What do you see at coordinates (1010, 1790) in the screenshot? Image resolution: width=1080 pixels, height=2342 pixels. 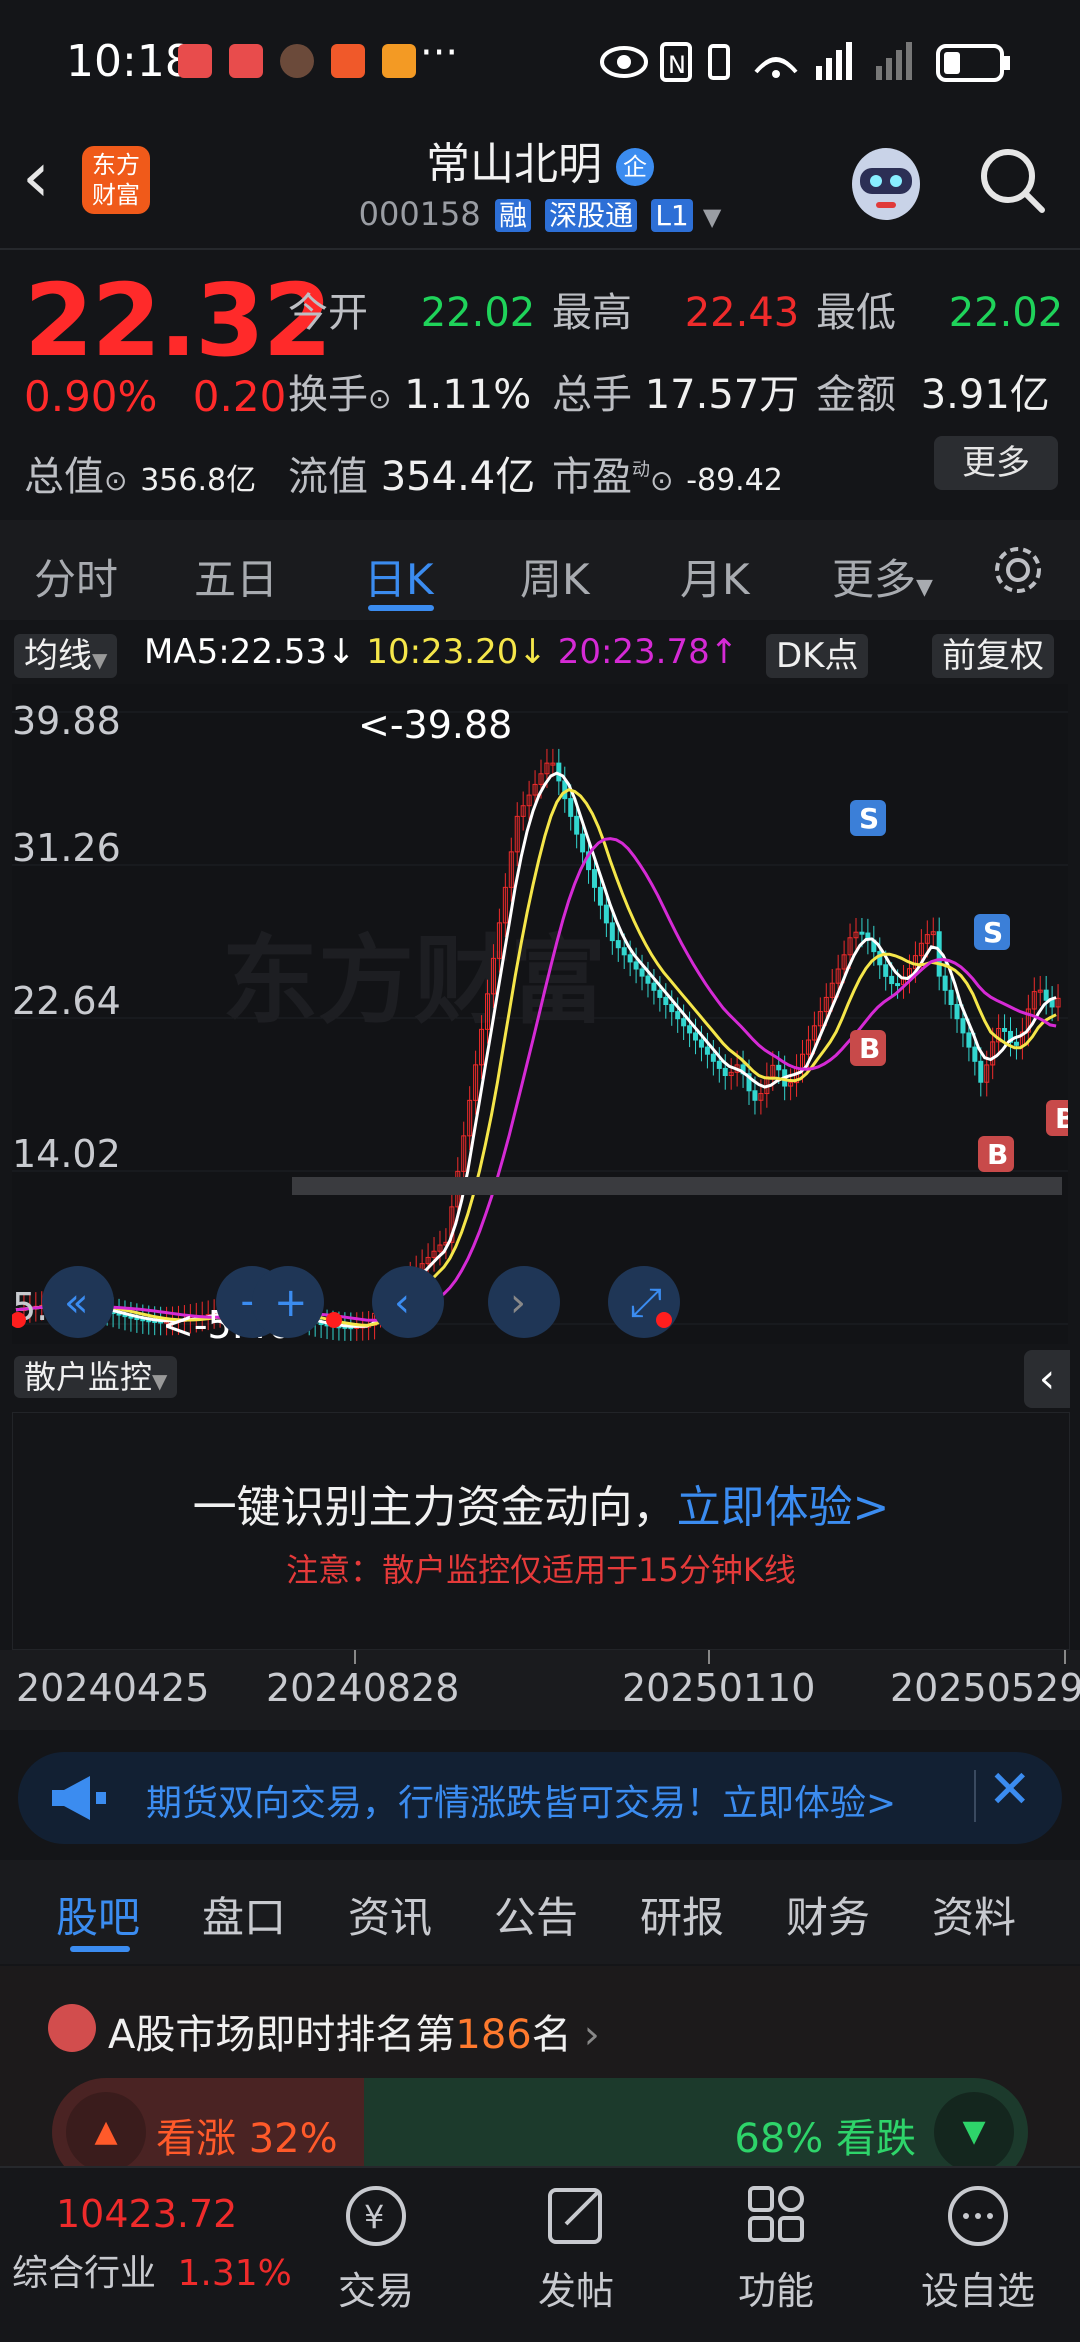 I see `close-icon: ✕` at bounding box center [1010, 1790].